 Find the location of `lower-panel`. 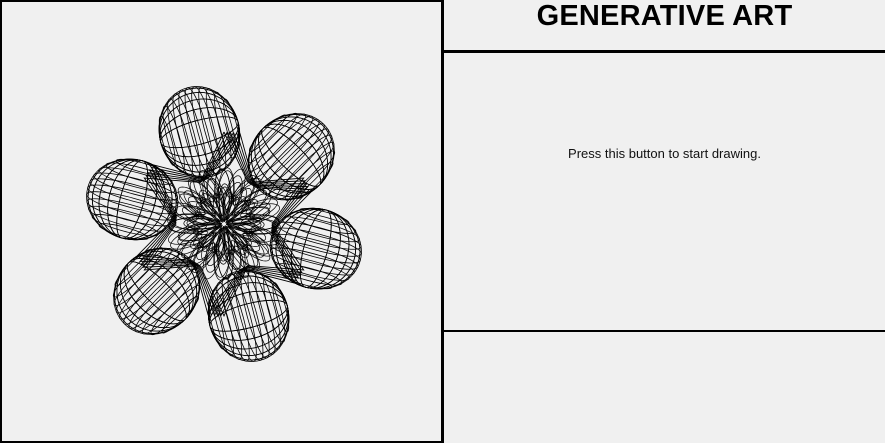

lower-panel is located at coordinates (664, 387).